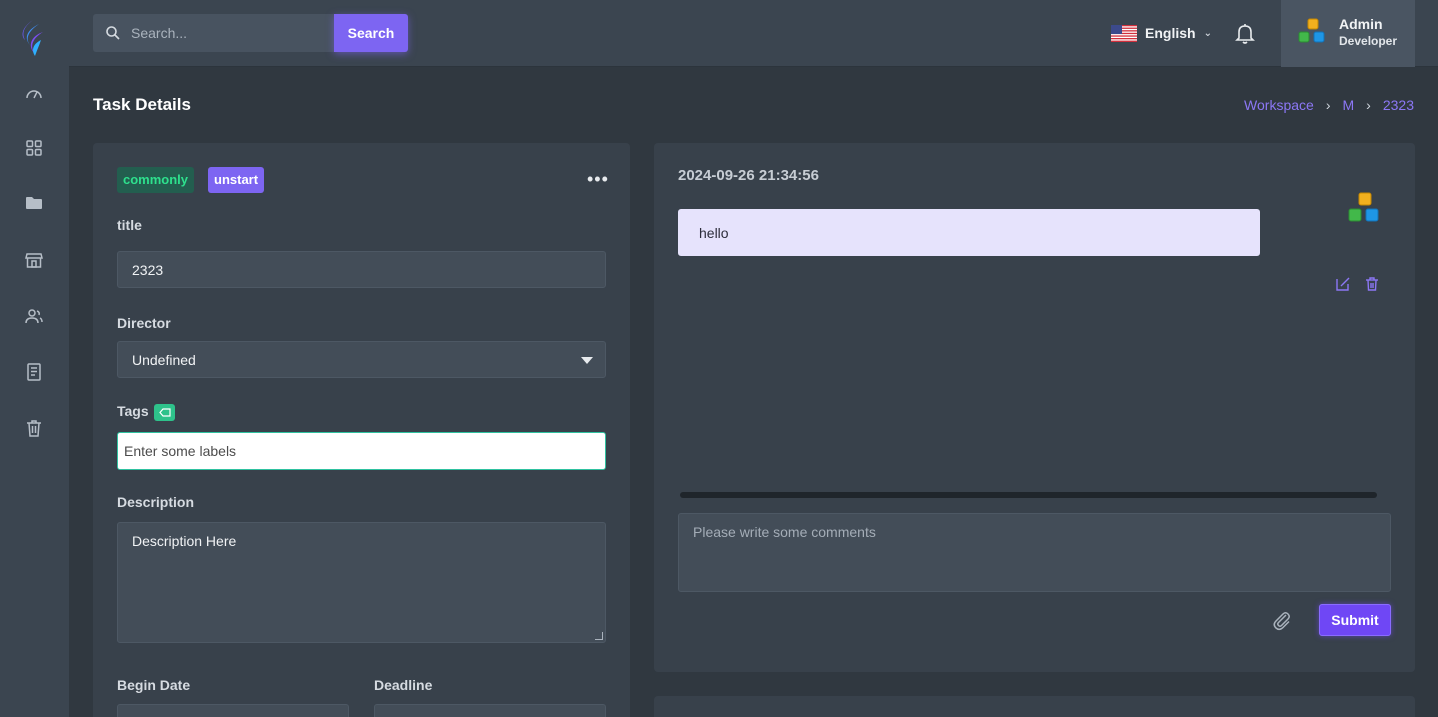 The height and width of the screenshot is (717, 1438). I want to click on users-icon, so click(34, 316).